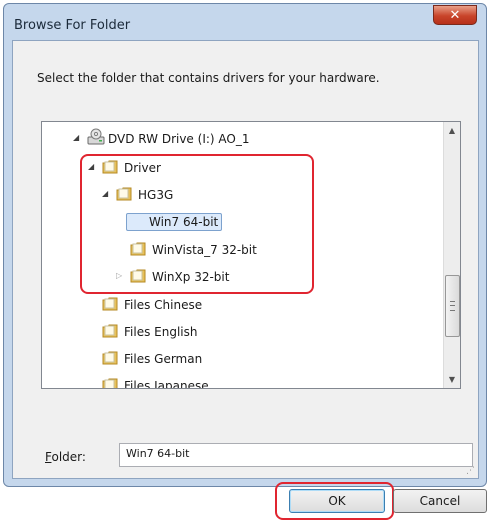 This screenshot has width=492, height=520. I want to click on resize-grip-icon: ⋰, so click(471, 471).